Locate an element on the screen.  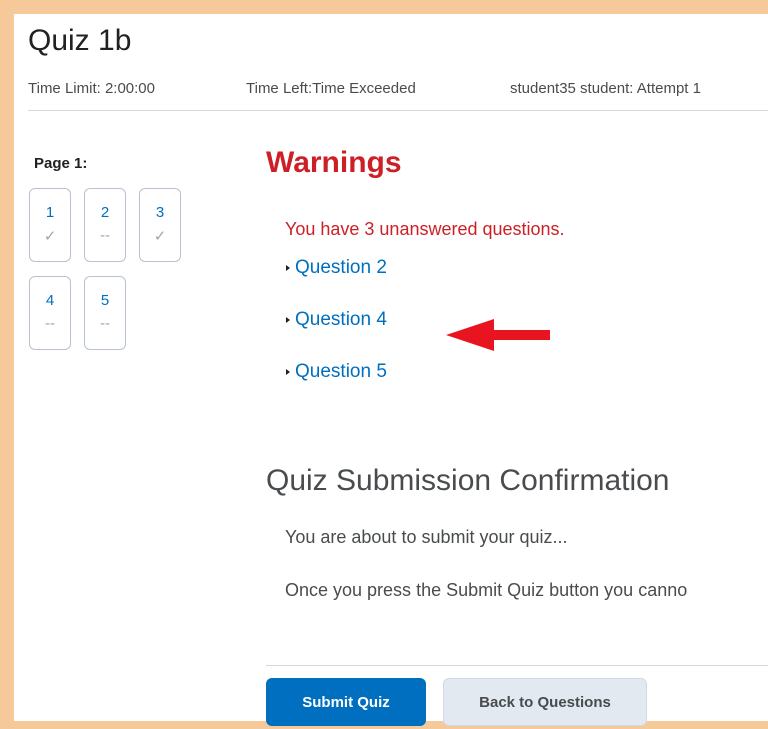
header-divider is located at coordinates (398, 110).